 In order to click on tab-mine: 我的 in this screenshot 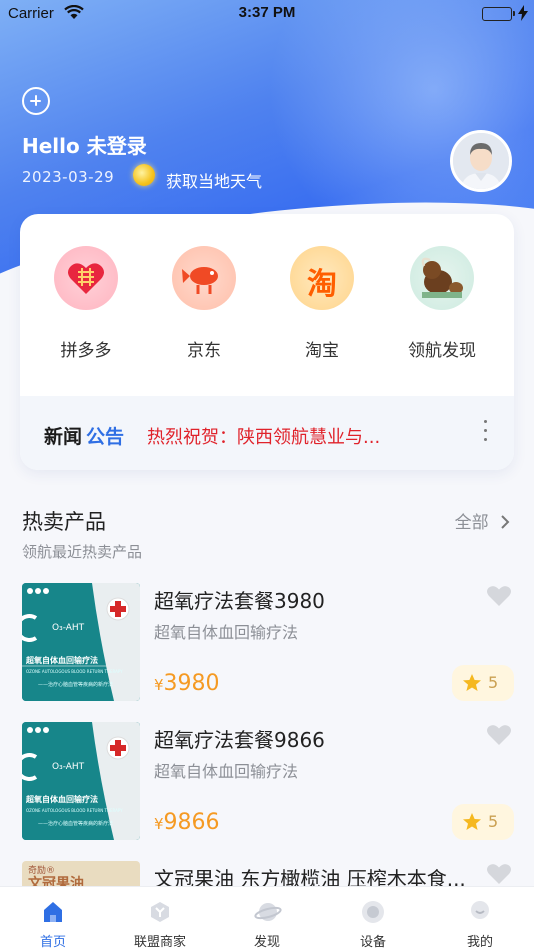, I will do `click(480, 918)`.